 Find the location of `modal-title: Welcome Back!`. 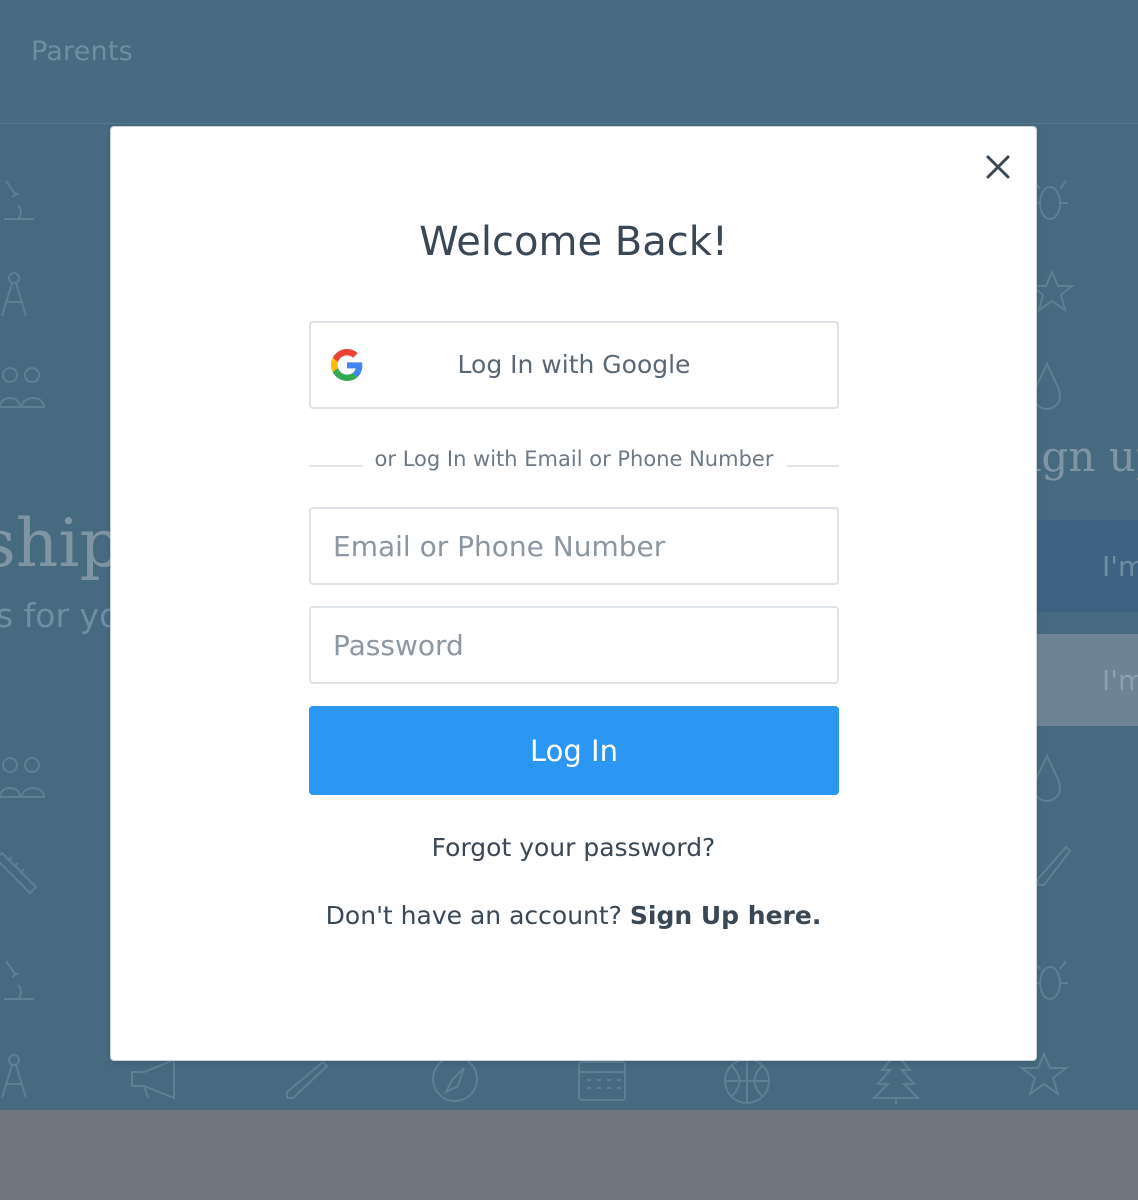

modal-title: Welcome Back! is located at coordinates (573, 242).